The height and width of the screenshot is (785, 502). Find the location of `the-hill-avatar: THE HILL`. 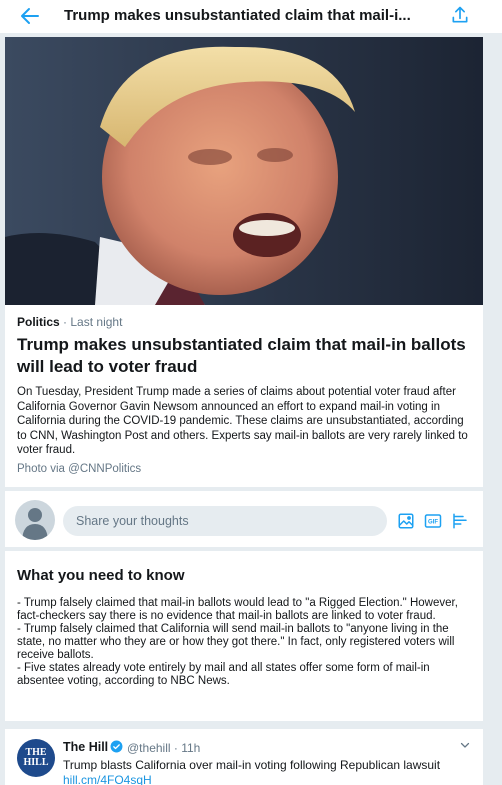

the-hill-avatar: THE HILL is located at coordinates (36, 758).